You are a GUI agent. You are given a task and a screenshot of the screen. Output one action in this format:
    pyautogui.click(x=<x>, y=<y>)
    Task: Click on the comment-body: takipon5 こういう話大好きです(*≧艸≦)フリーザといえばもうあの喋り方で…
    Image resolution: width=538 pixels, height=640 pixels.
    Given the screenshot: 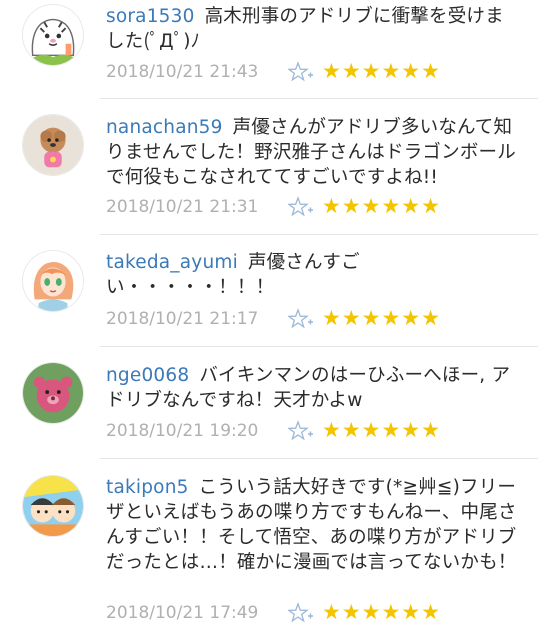 What is the action you would take?
    pyautogui.click(x=313, y=525)
    